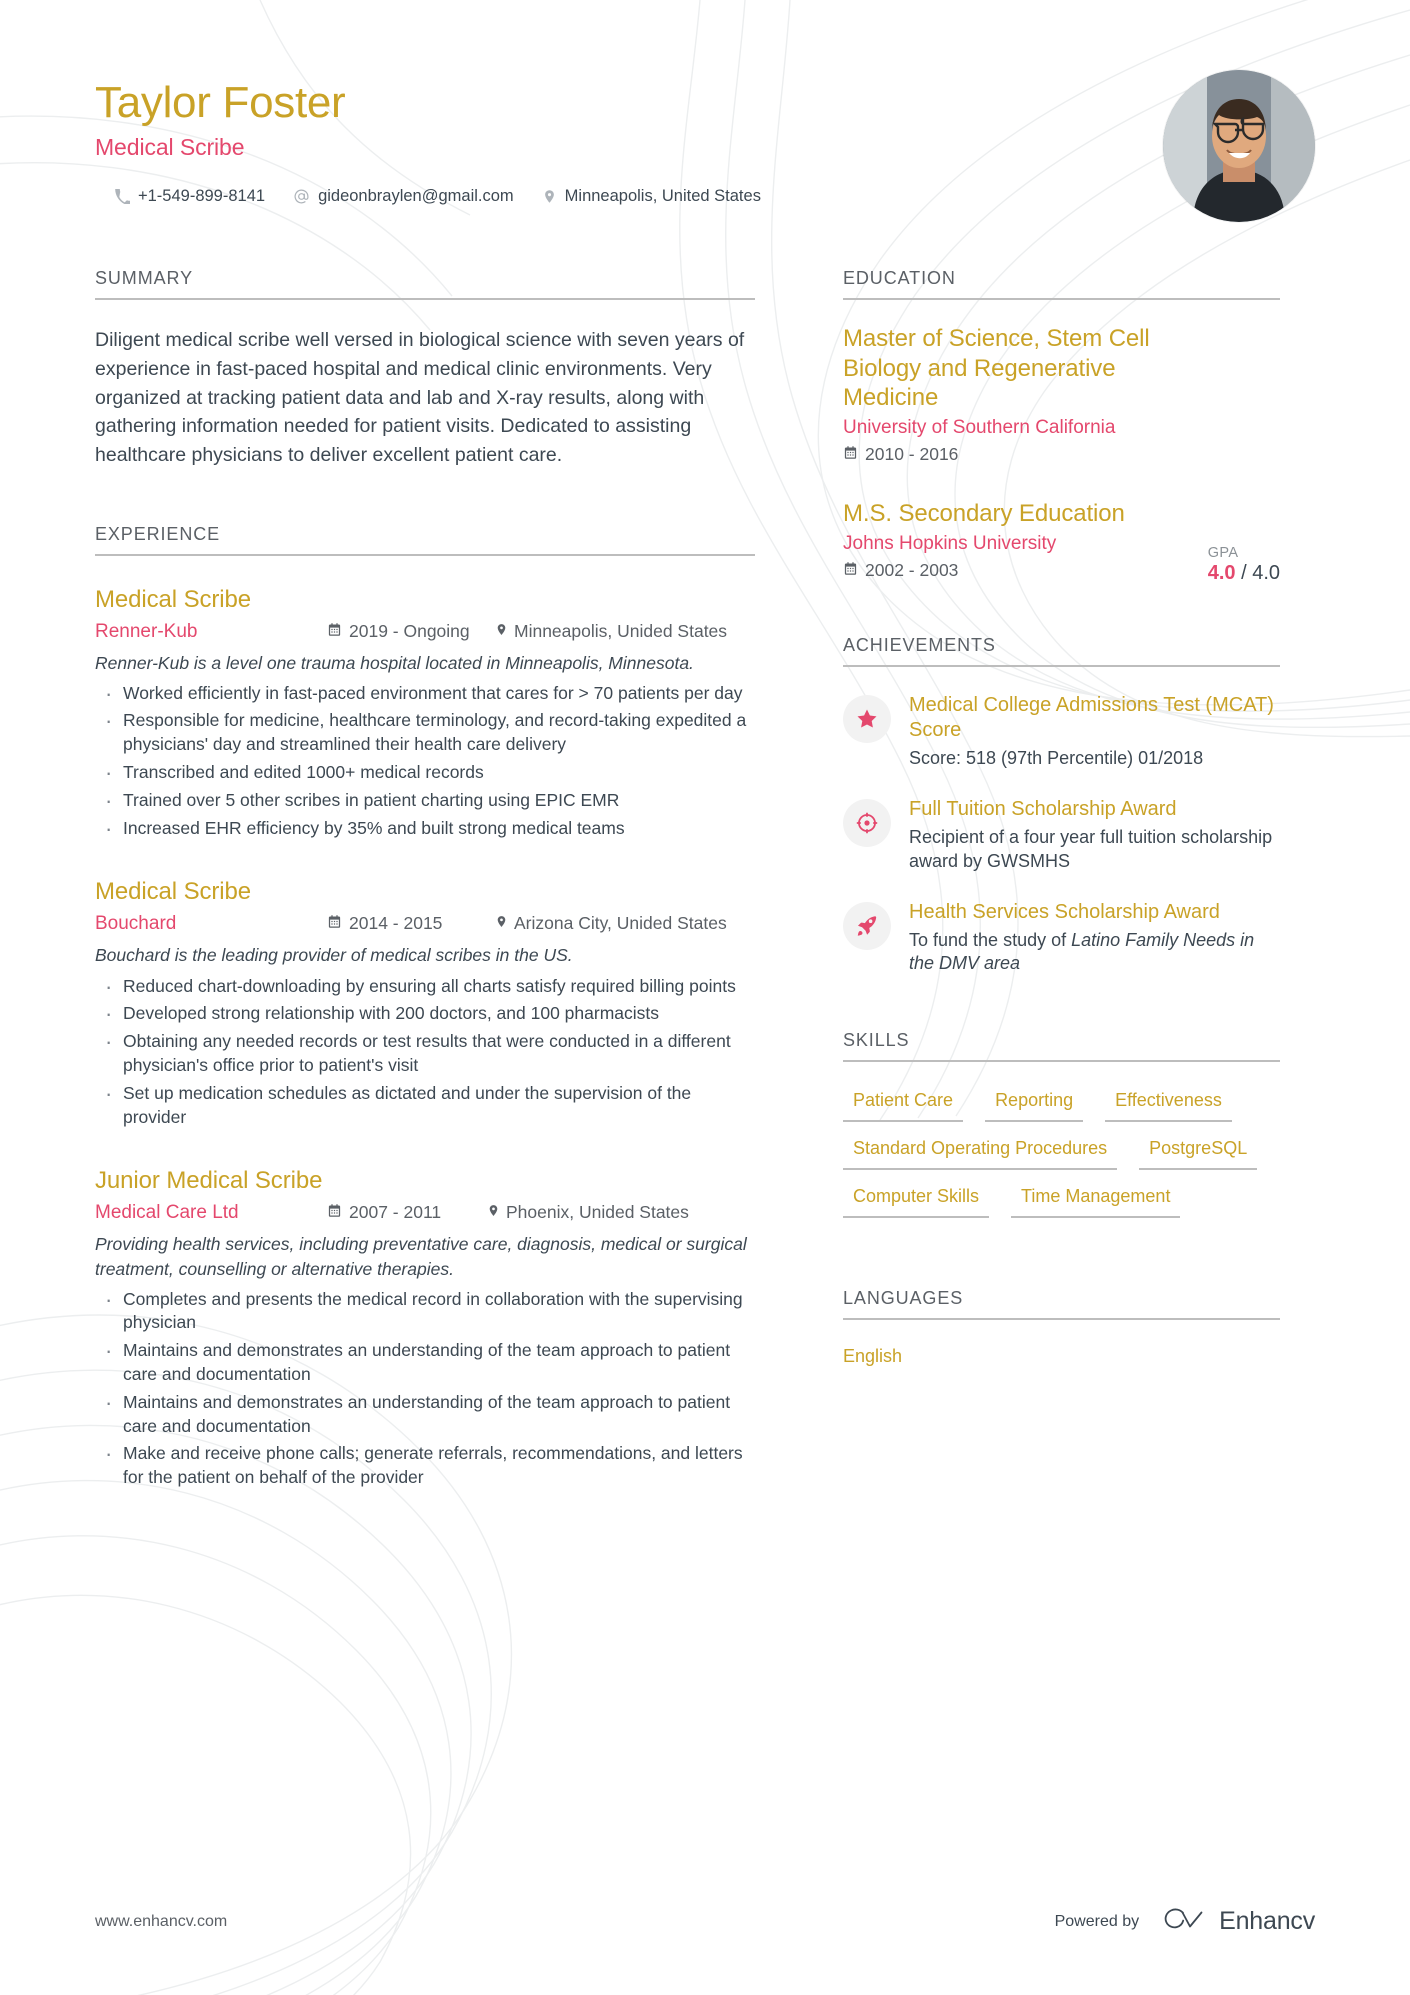 This screenshot has height=1995, width=1410. I want to click on phone-icon, so click(122, 197).